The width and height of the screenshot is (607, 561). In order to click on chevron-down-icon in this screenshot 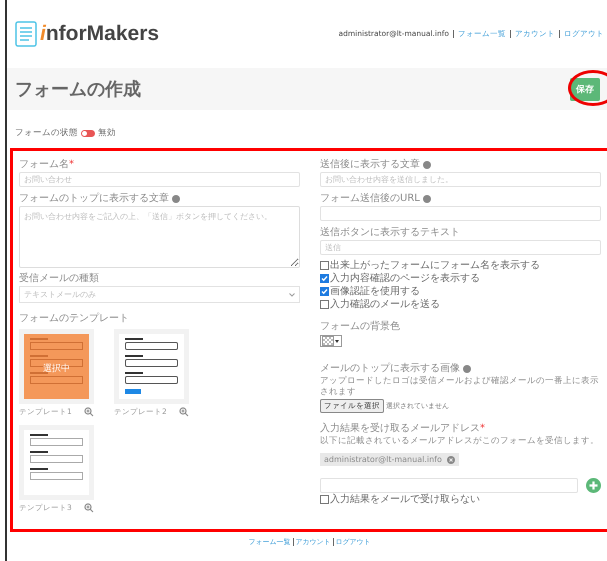, I will do `click(292, 294)`.